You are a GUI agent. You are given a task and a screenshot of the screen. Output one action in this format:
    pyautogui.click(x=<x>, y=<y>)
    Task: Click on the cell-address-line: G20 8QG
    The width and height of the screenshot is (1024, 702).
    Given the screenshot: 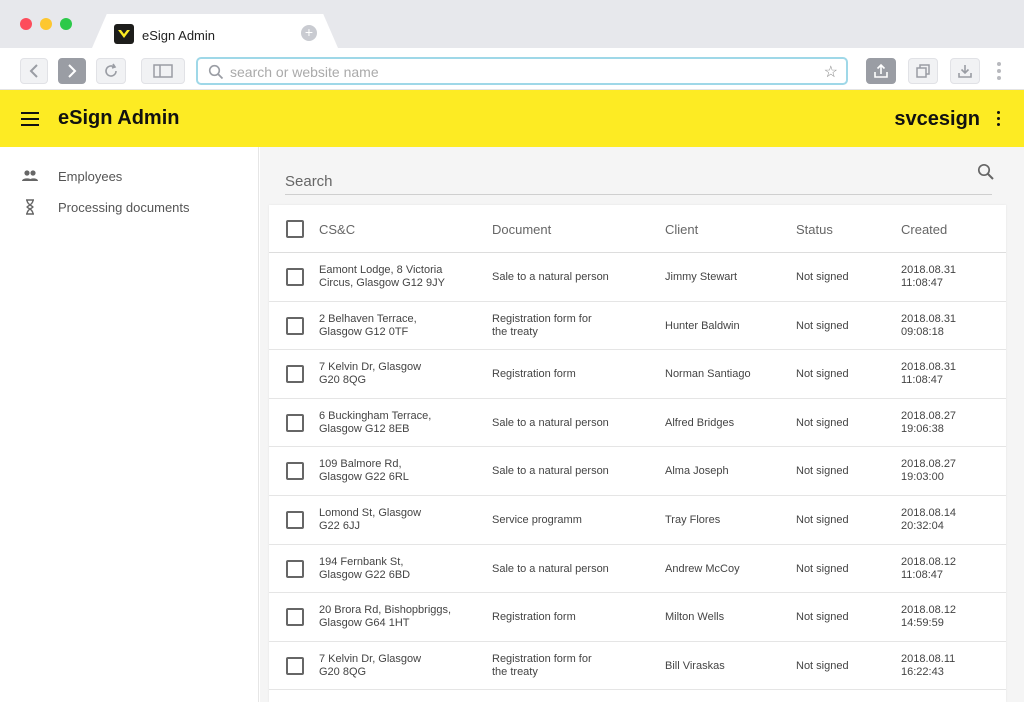 What is the action you would take?
    pyautogui.click(x=343, y=671)
    